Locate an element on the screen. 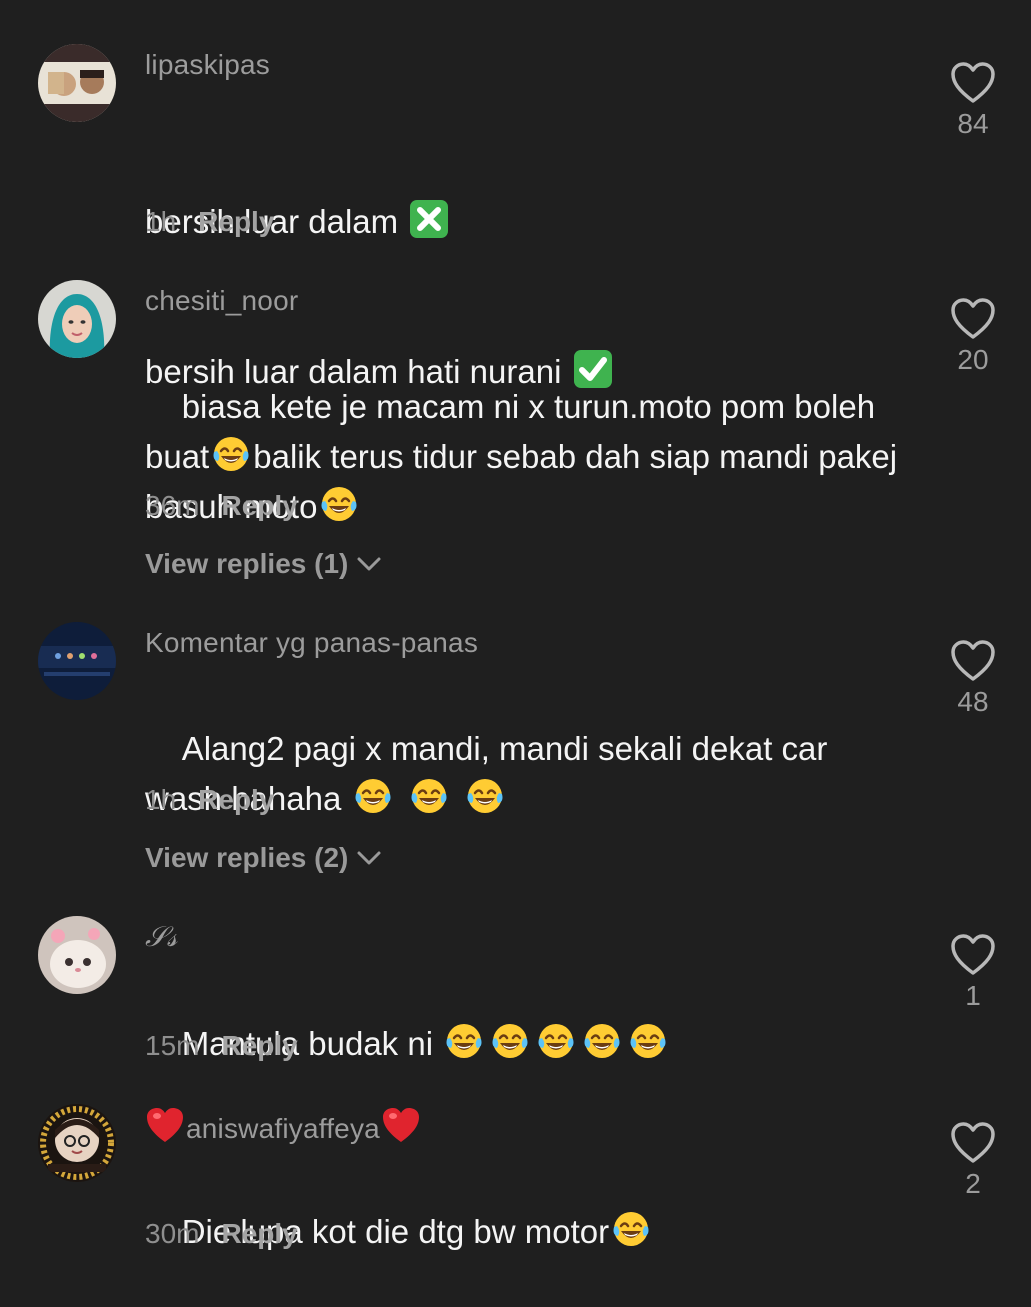 This screenshot has height=1307, width=1031. like-button: 2 is located at coordinates (973, 1161).